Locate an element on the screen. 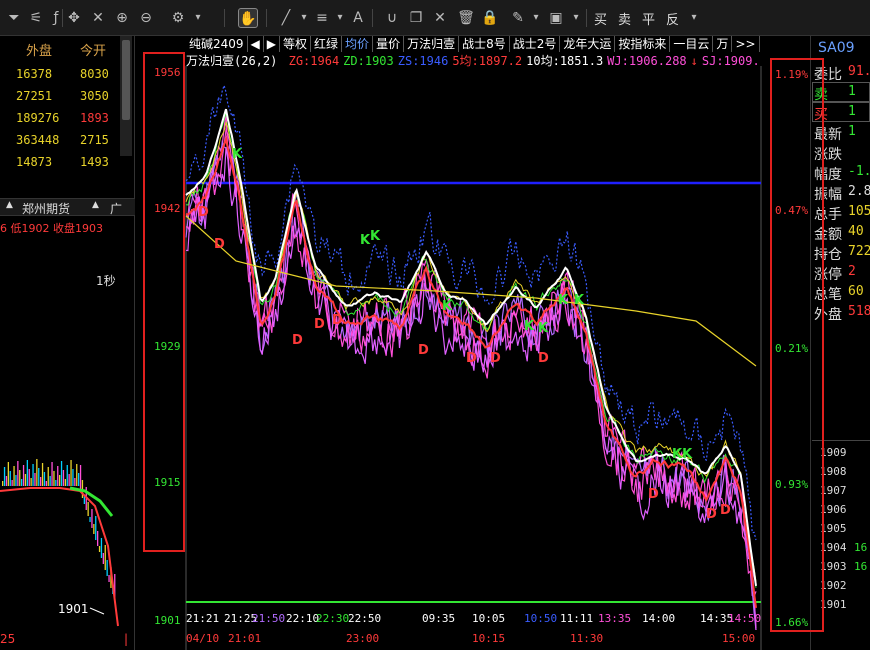 The width and height of the screenshot is (870, 650). trash-icon: 🗑 is located at coordinates (466, 18).